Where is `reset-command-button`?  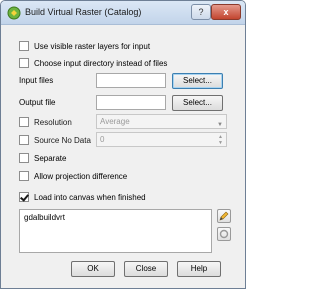 reset-command-button is located at coordinates (224, 234).